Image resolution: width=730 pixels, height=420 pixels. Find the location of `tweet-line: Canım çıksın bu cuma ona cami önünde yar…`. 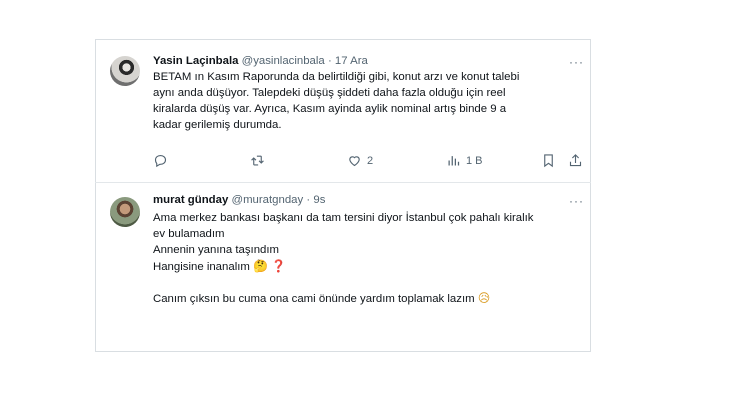

tweet-line: Canım çıksın bu cuma ona cami önünde yar… is located at coordinates (314, 299).